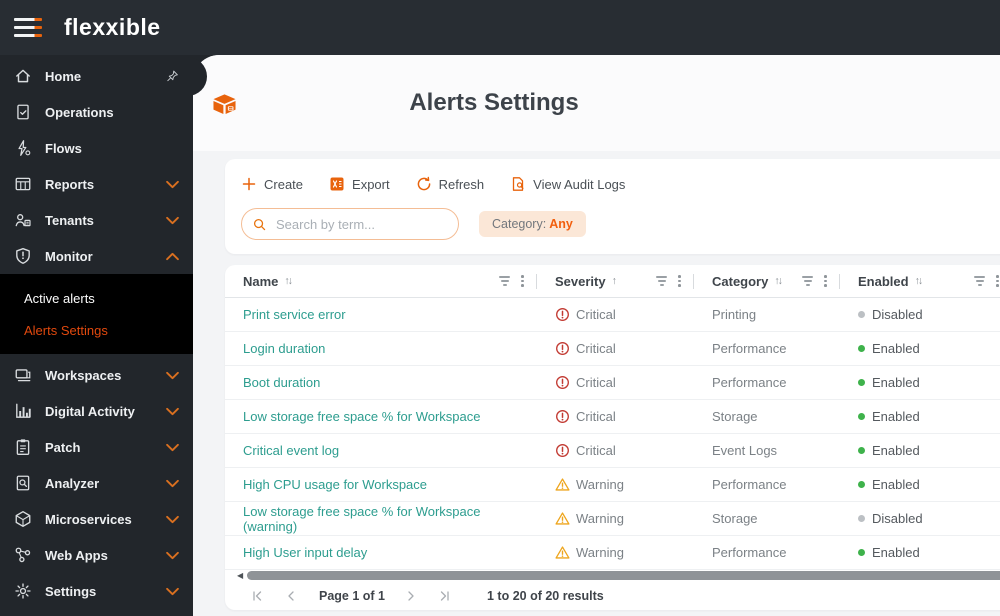 This screenshot has width=1000, height=616. What do you see at coordinates (618, 224) in the screenshot?
I see `filter-row: Category:Any` at bounding box center [618, 224].